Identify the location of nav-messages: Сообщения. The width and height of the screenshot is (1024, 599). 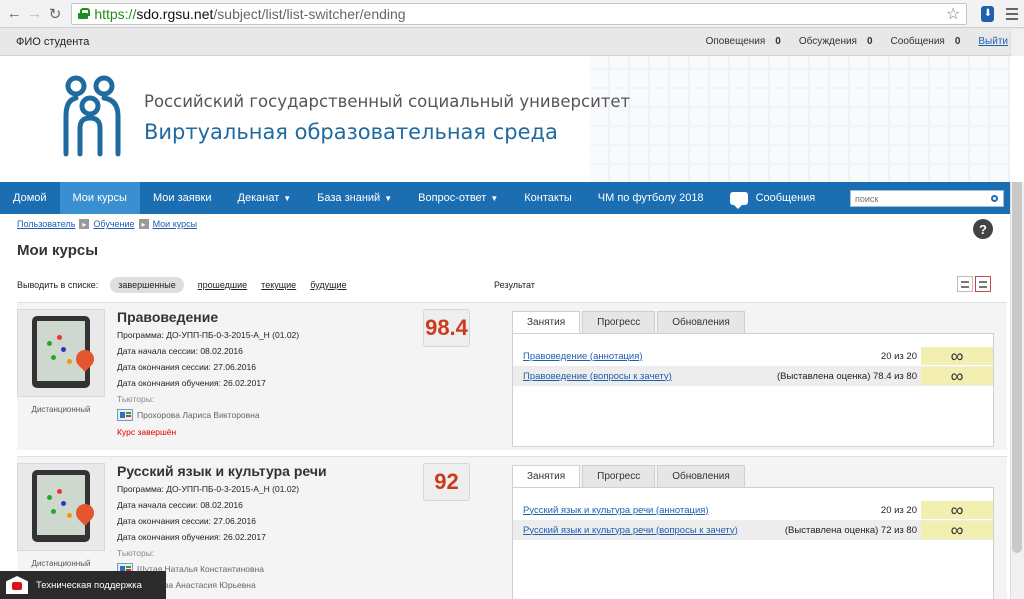
(773, 198).